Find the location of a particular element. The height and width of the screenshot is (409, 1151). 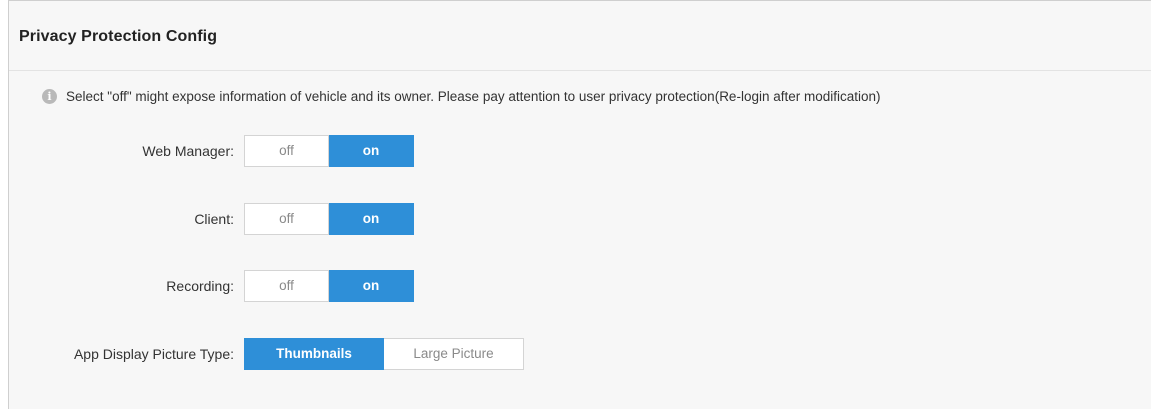

panel-title: Privacy Protection Config is located at coordinates (118, 36).